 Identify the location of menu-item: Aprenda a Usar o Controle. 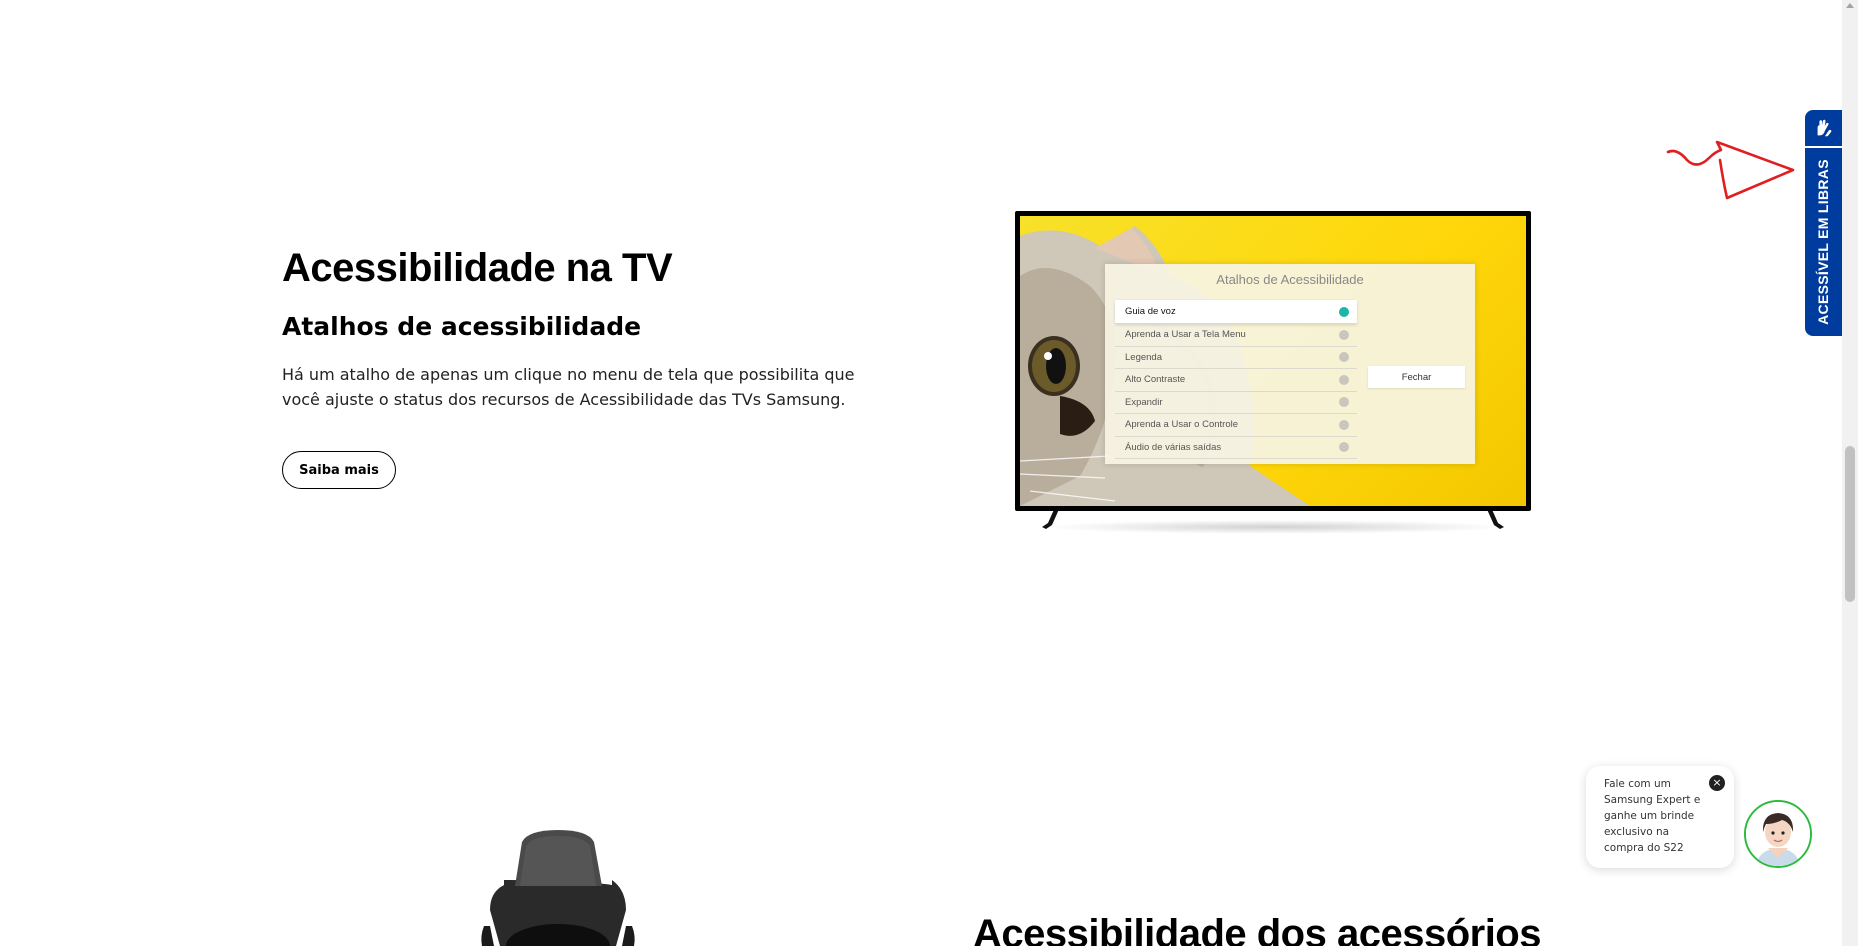
(1236, 425).